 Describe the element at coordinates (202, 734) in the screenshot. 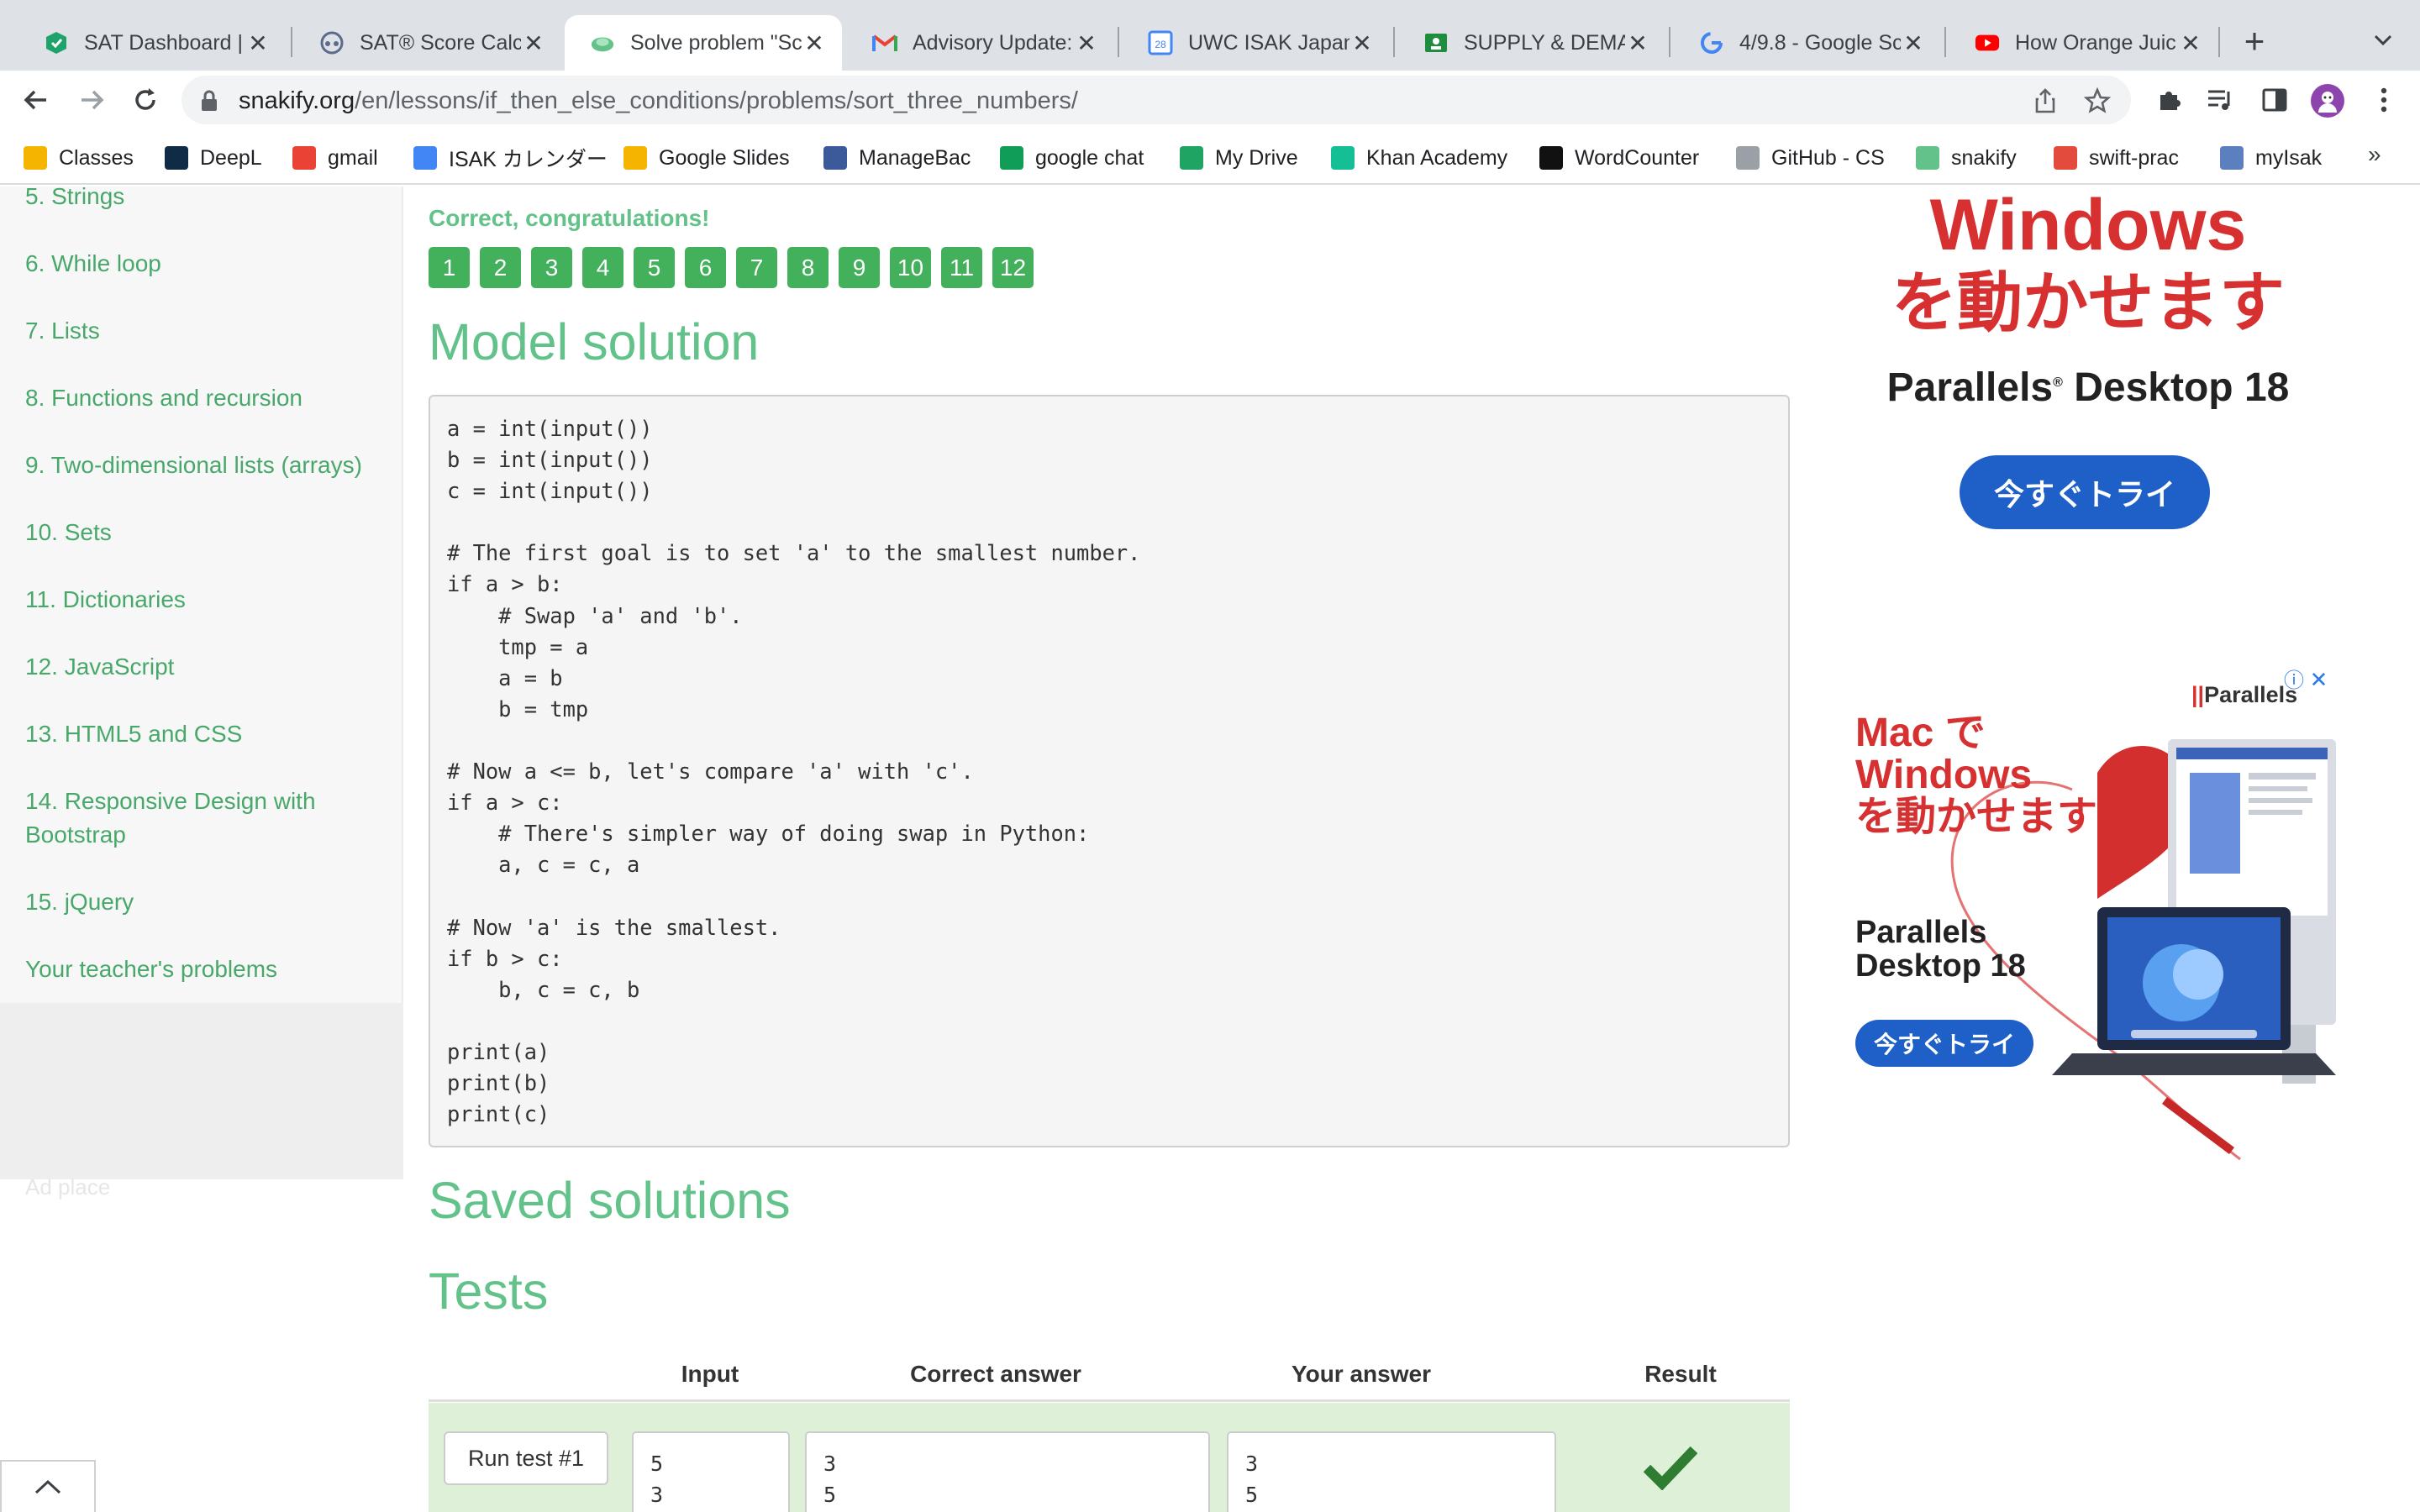

I see `sidebar-item-html-css: 13. HTML5 and CSS` at that location.